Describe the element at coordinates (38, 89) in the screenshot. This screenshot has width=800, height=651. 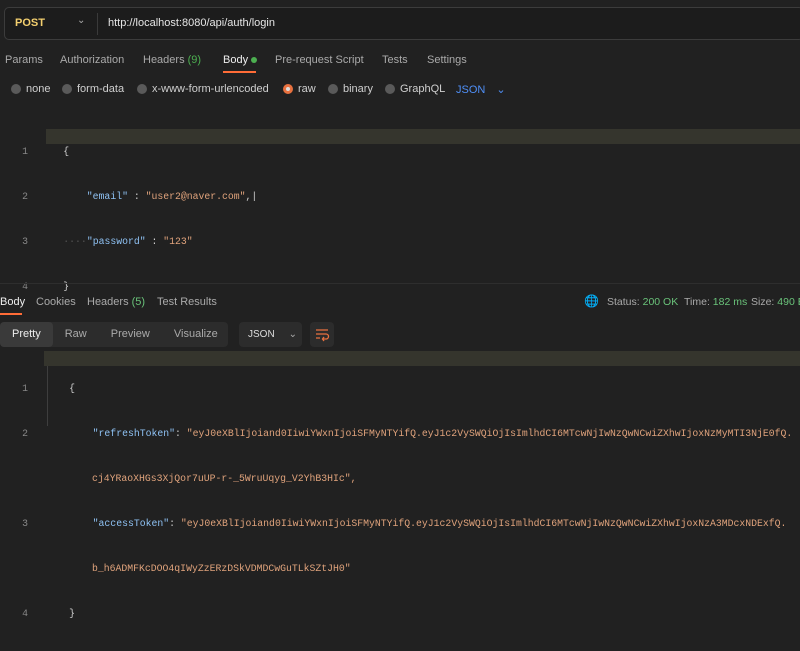
I see `option-label: none` at that location.